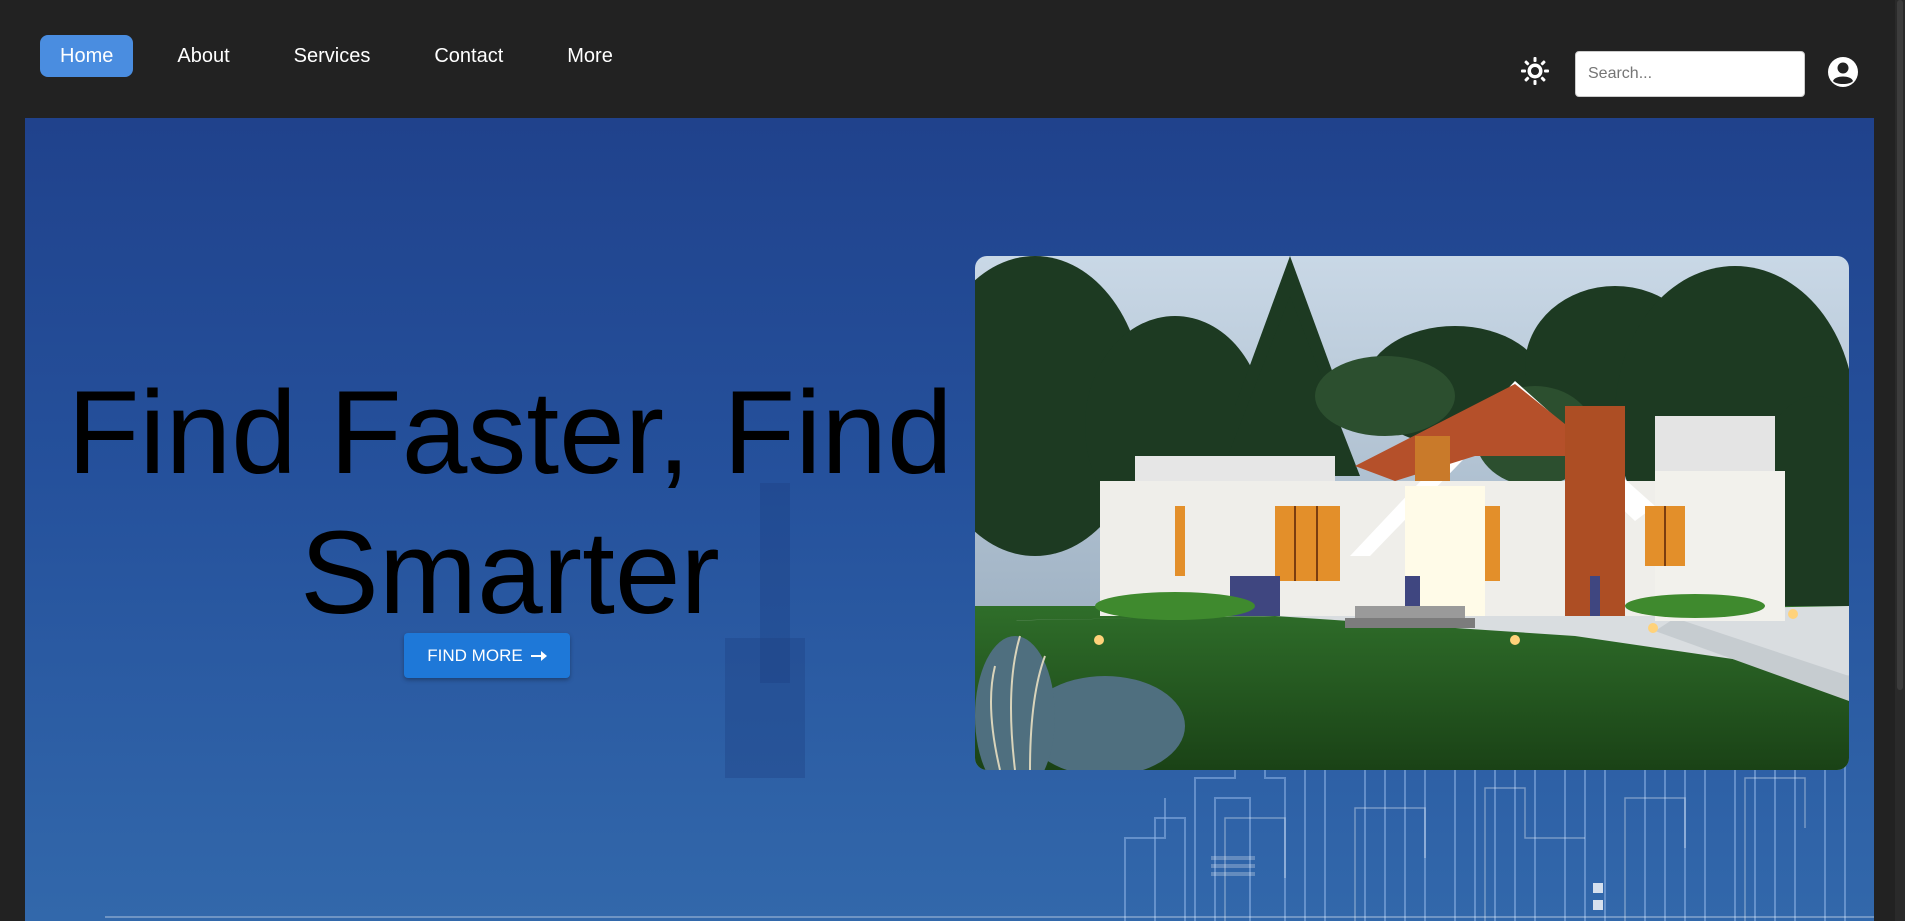 This screenshot has height=921, width=1905. What do you see at coordinates (468, 56) in the screenshot?
I see `nav-item-contact: Contact` at bounding box center [468, 56].